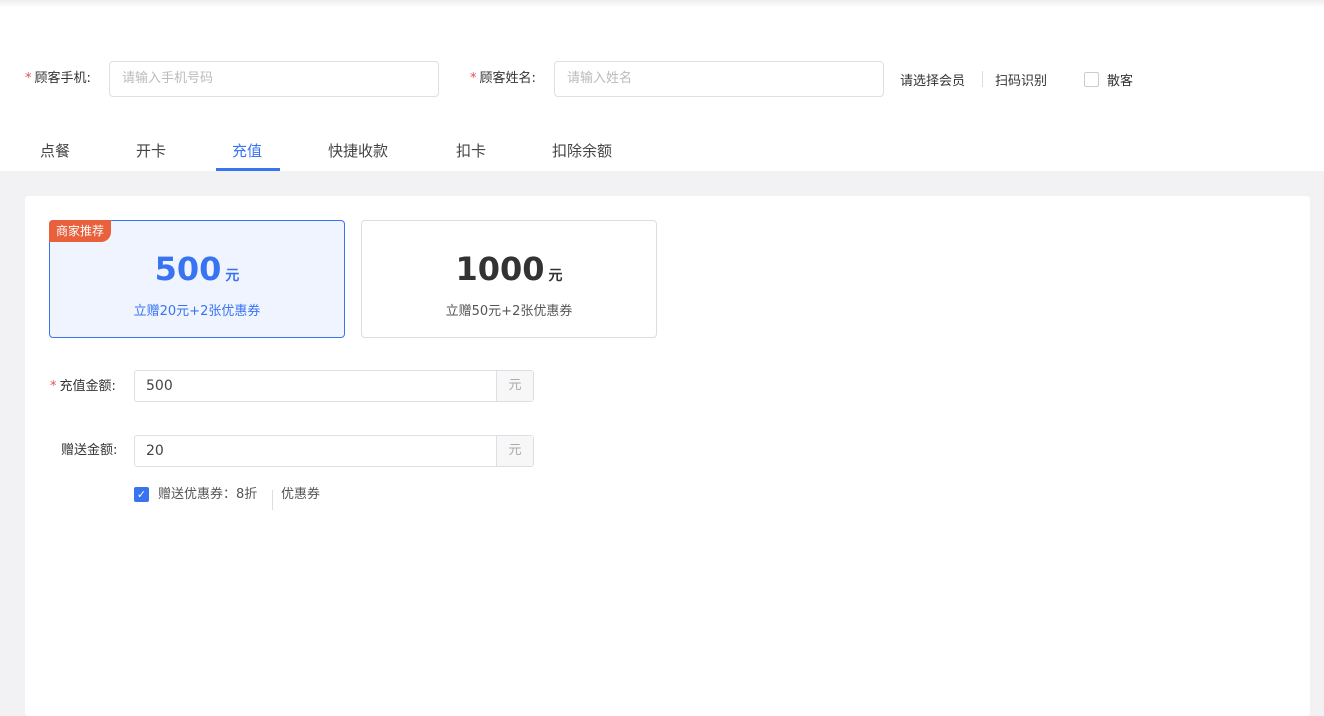 The image size is (1324, 716). What do you see at coordinates (247, 150) in the screenshot?
I see `tab-recharge: 充值` at bounding box center [247, 150].